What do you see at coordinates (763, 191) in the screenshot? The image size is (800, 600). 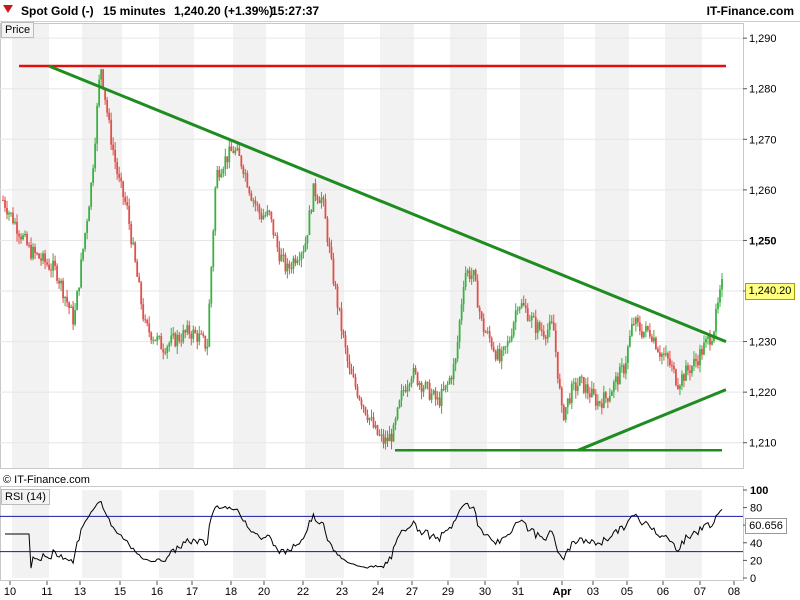 I see `y-tick-label: 1,260` at bounding box center [763, 191].